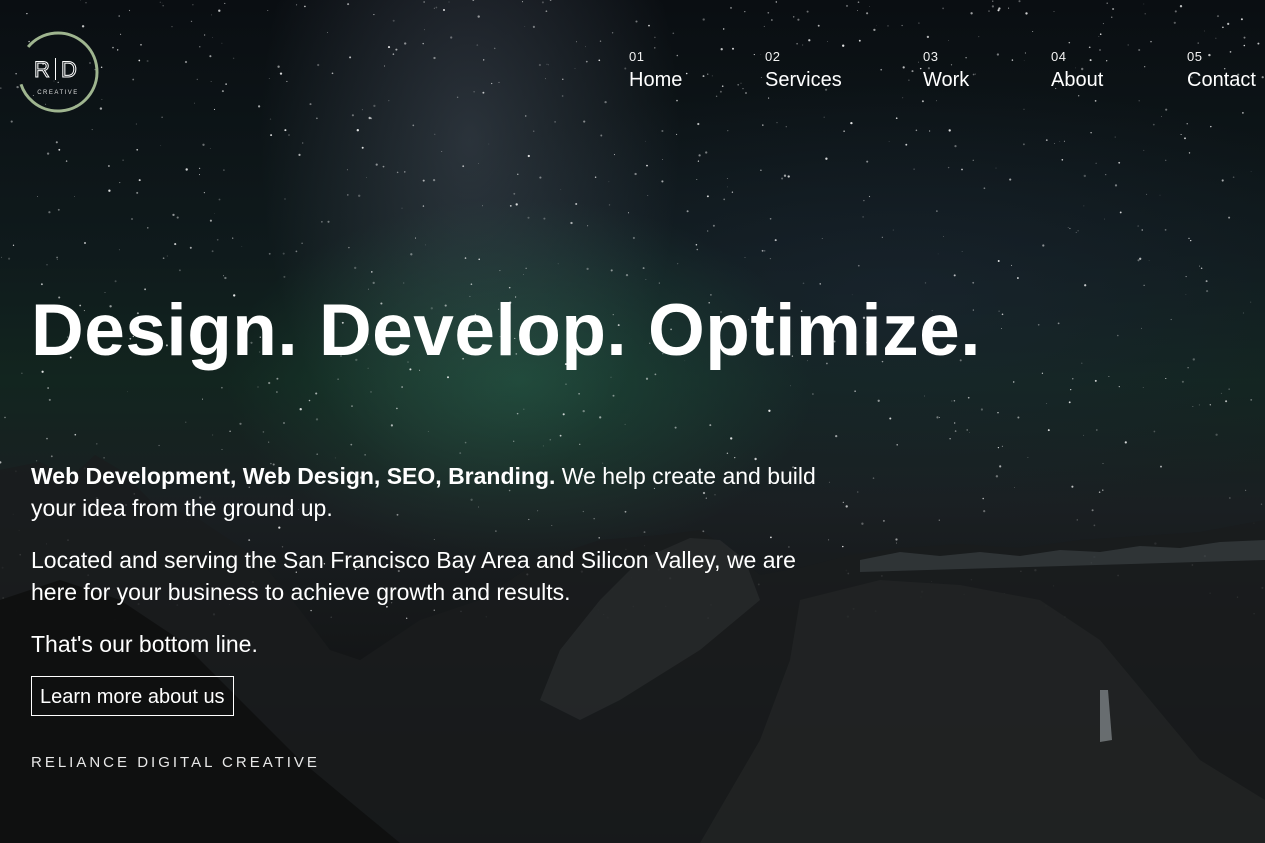 This screenshot has height=843, width=1265. What do you see at coordinates (1077, 80) in the screenshot?
I see `nav-item-label: About` at bounding box center [1077, 80].